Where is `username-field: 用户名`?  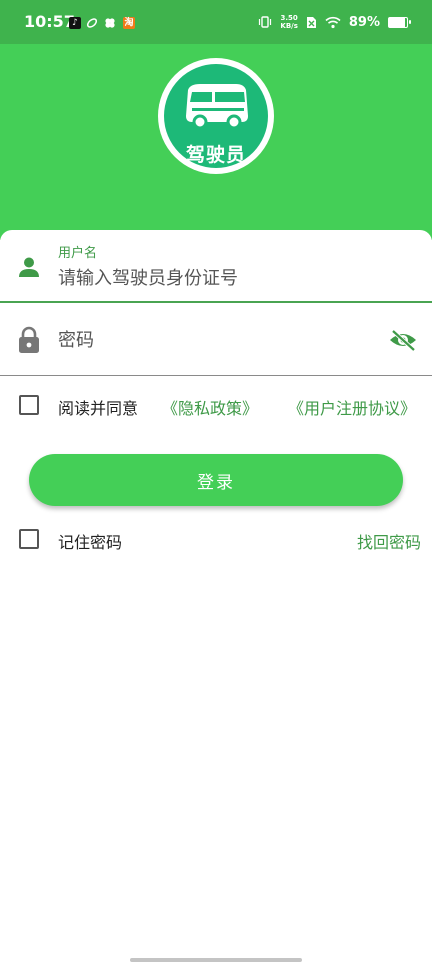 username-field: 用户名 is located at coordinates (216, 268).